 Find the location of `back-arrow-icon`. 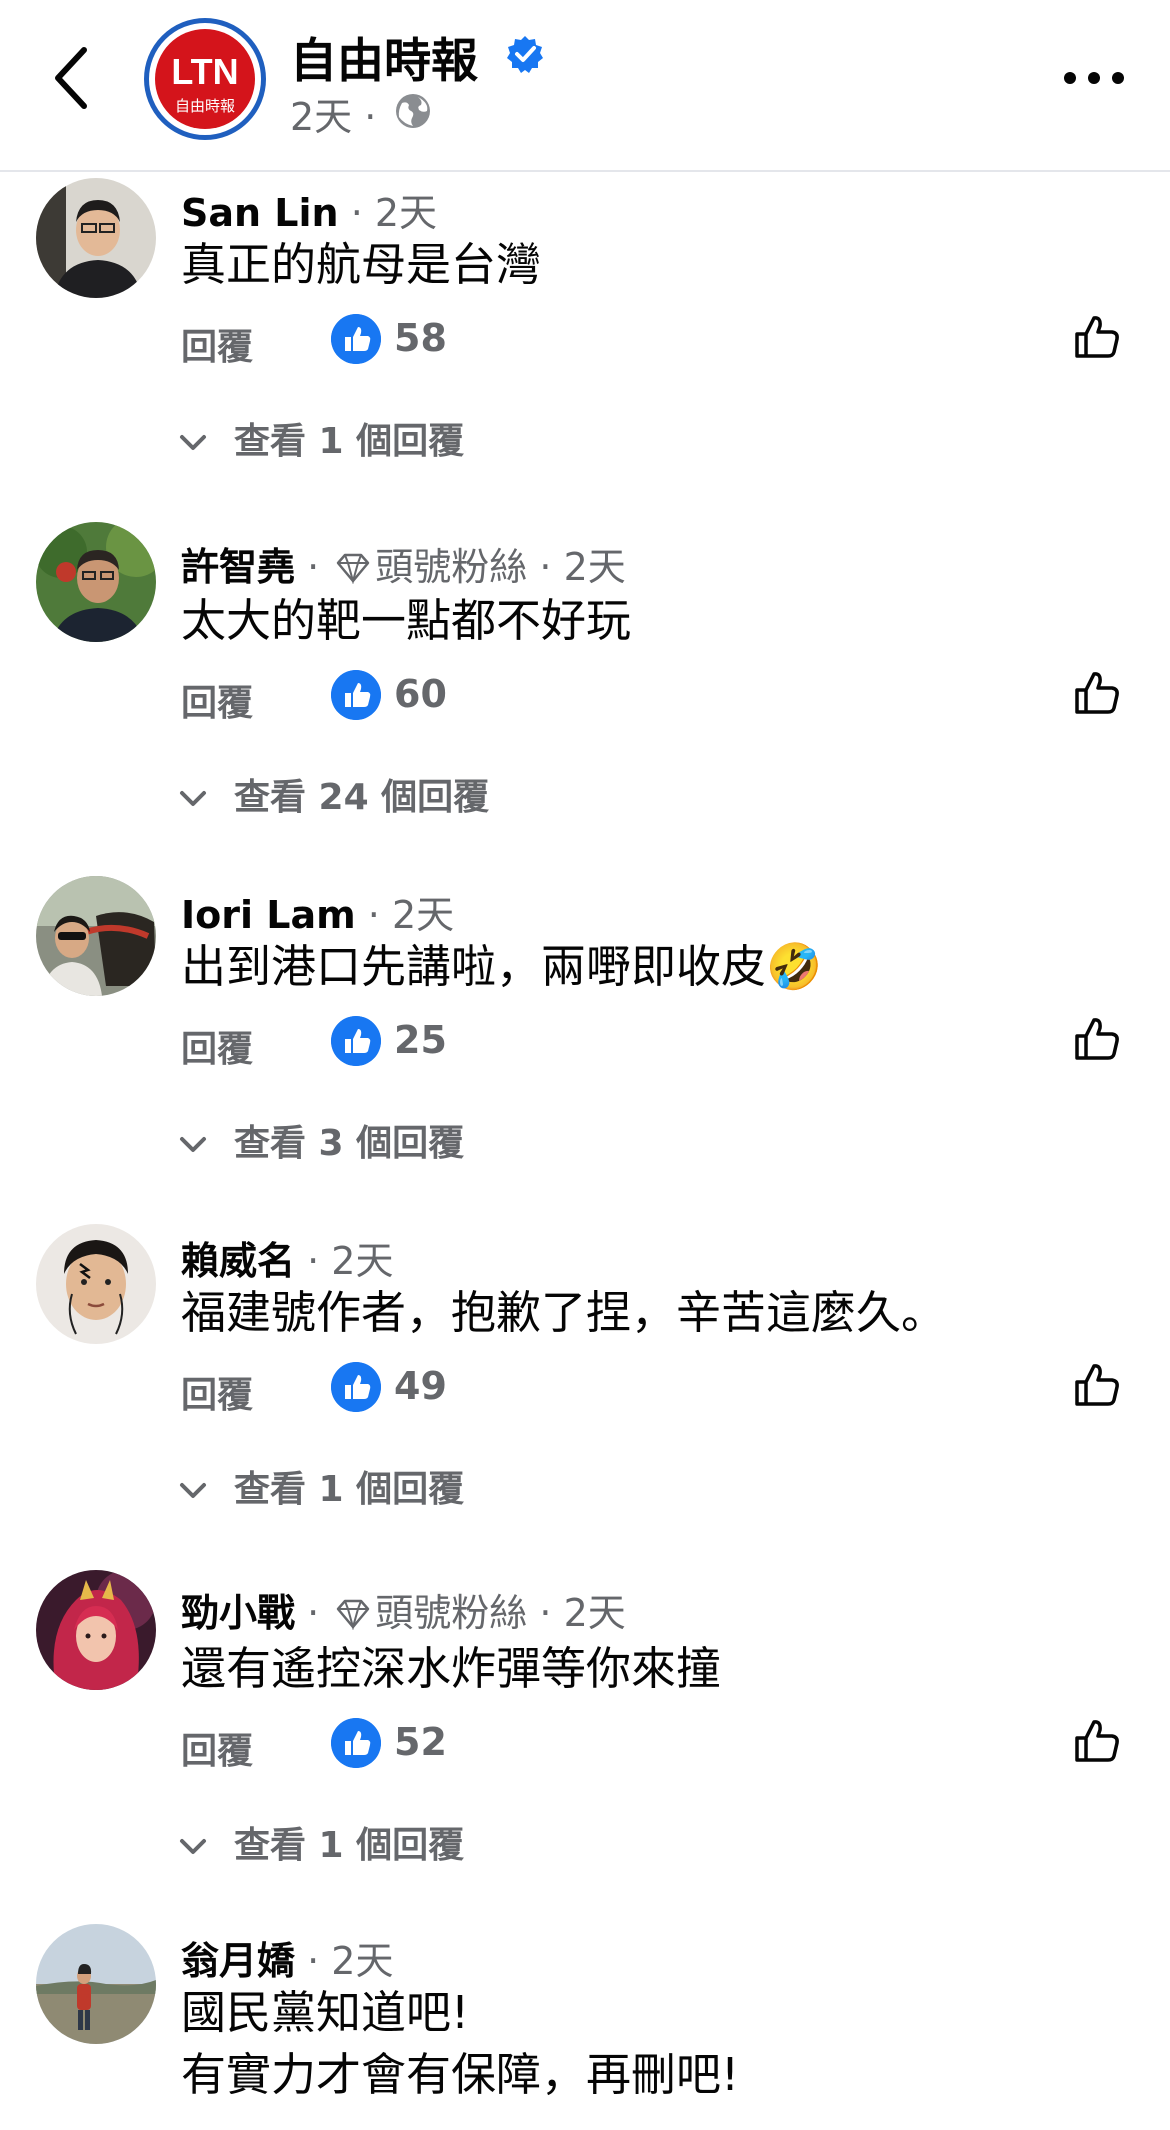

back-arrow-icon is located at coordinates (72, 78).